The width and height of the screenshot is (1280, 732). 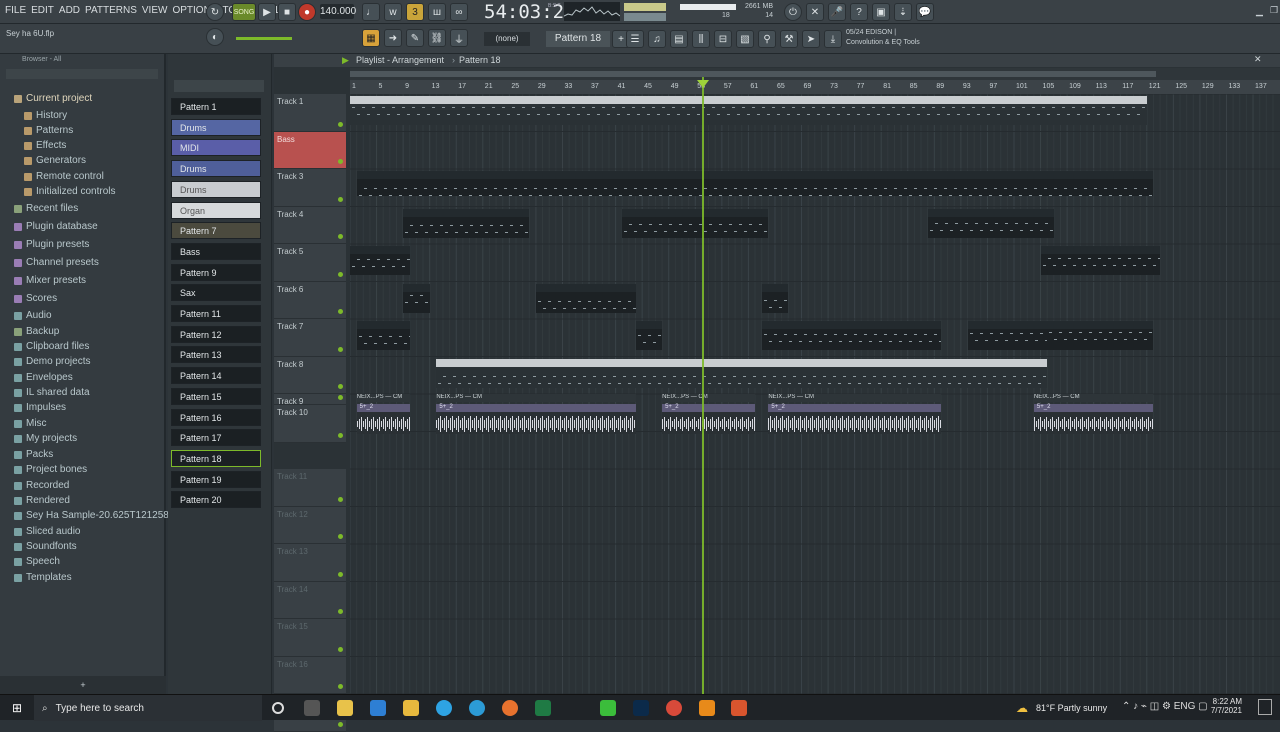 I want to click on automation-clip: NEIX...PS — CM, so click(x=536, y=398).